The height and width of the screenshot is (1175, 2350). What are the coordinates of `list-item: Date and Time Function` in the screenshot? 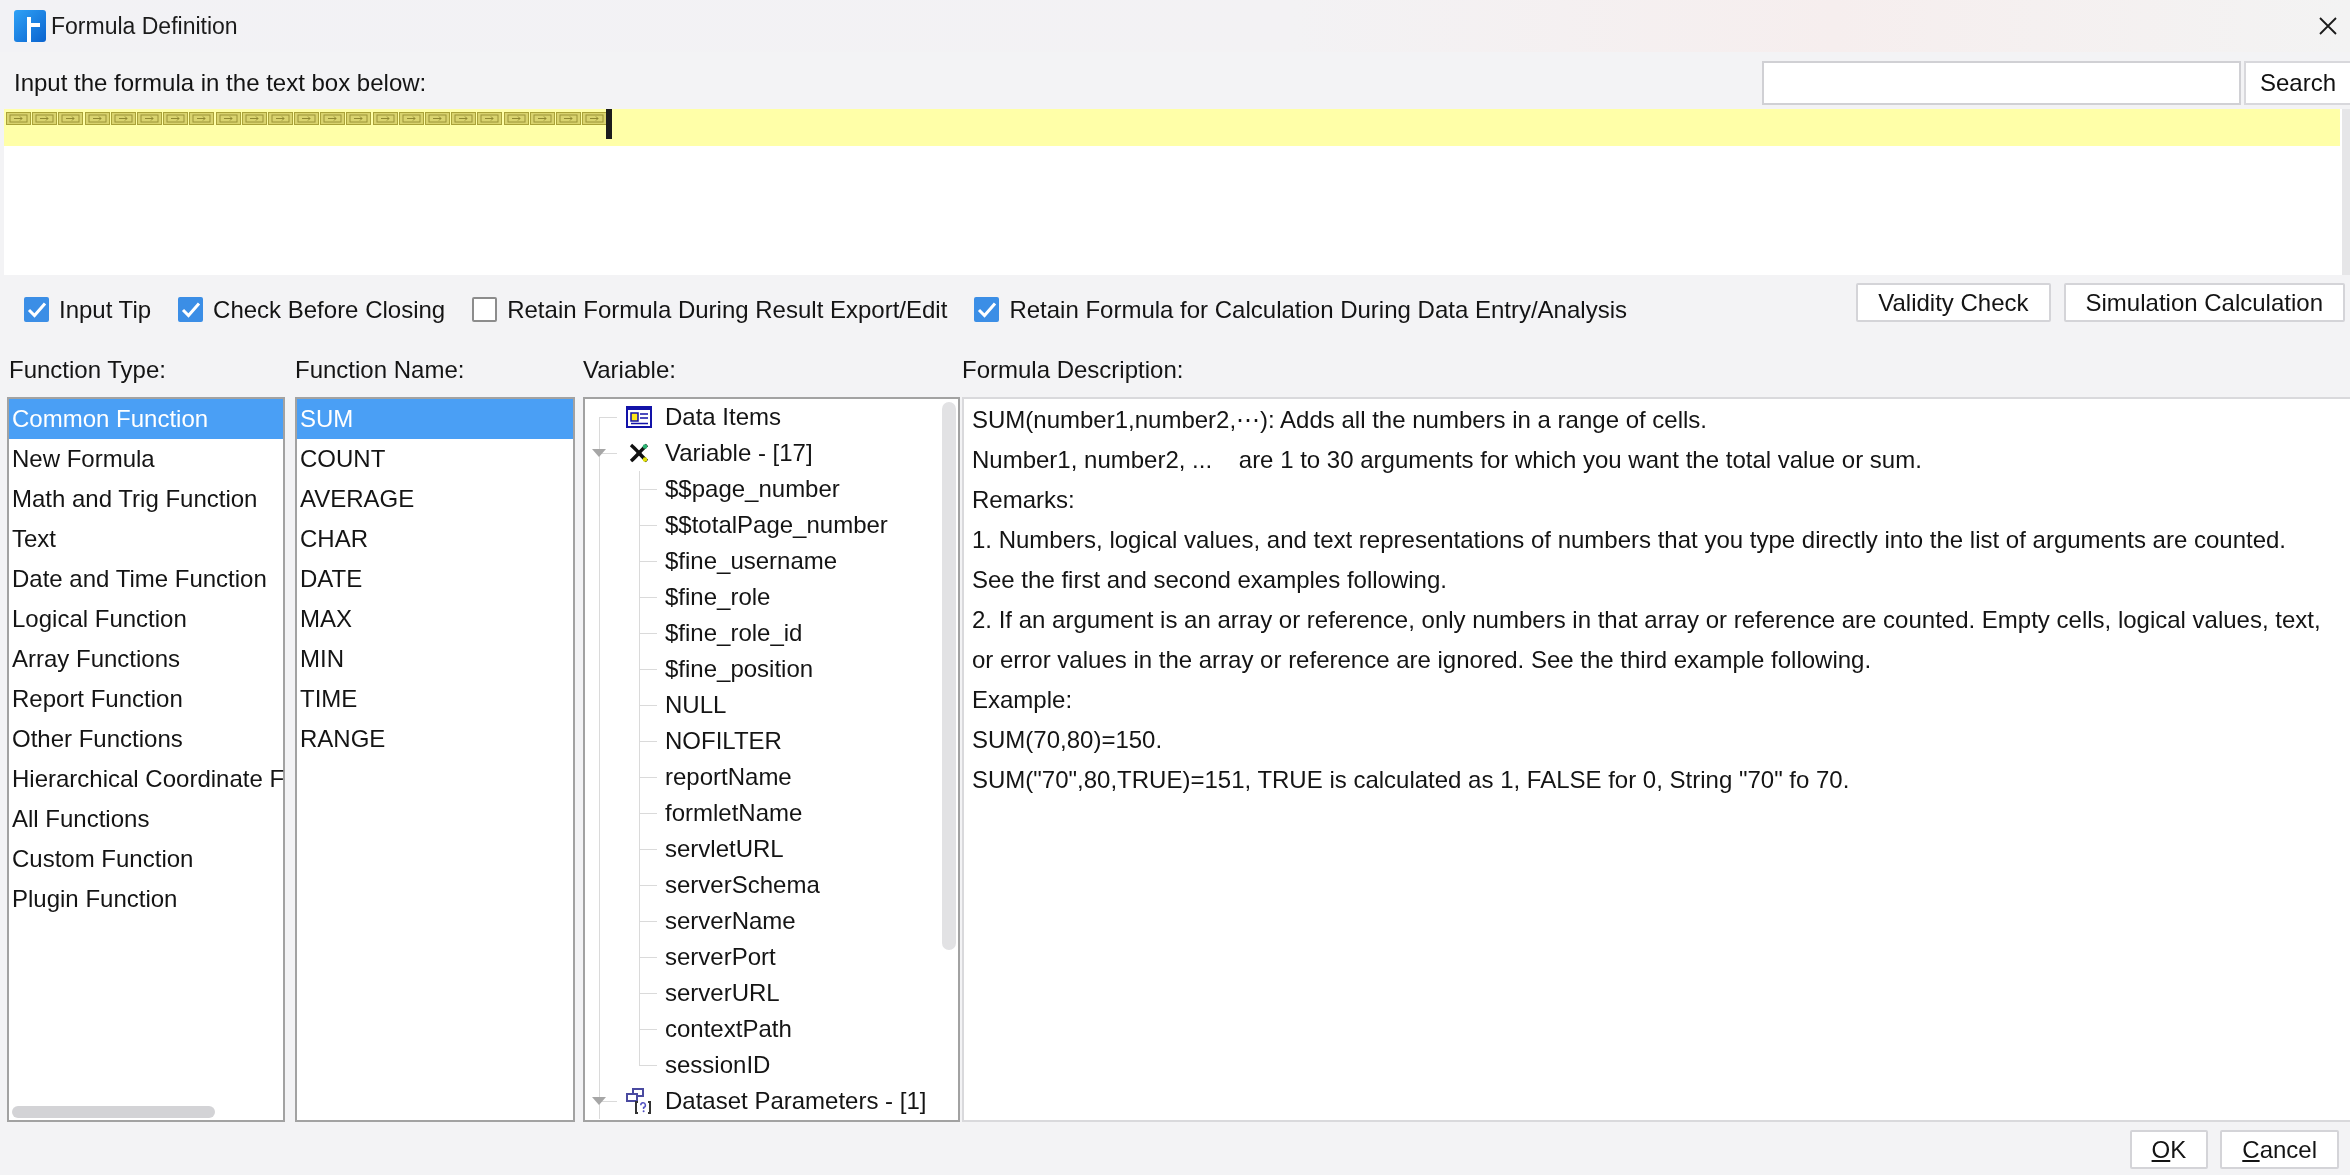 It's located at (146, 579).